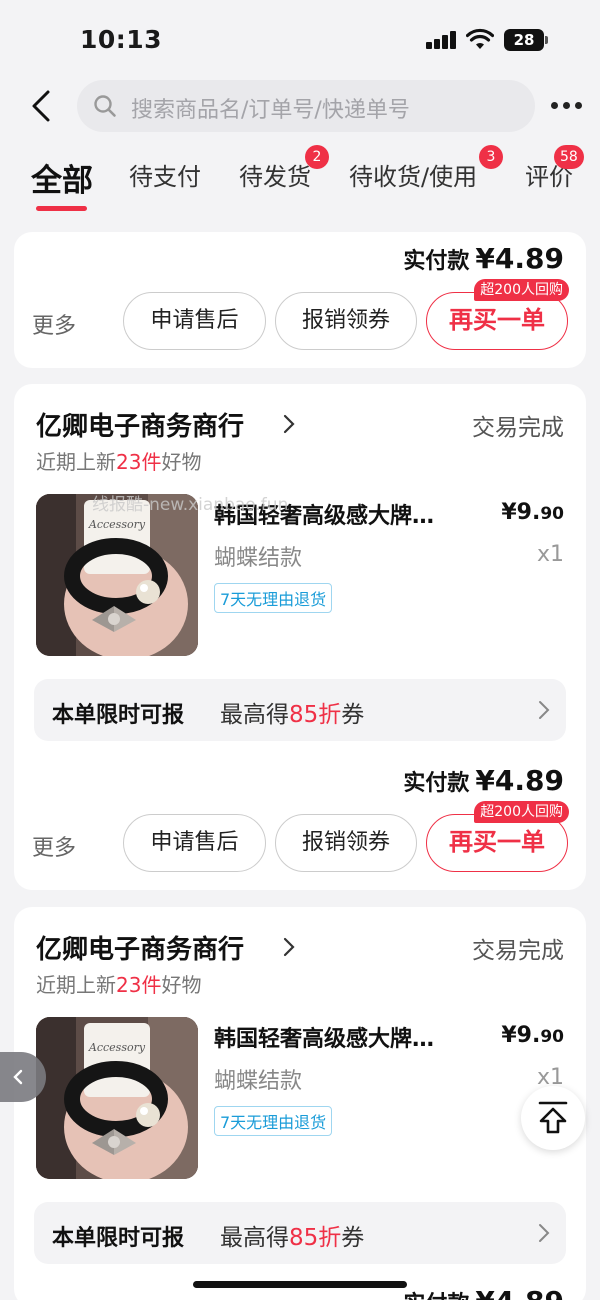  What do you see at coordinates (105, 106) in the screenshot?
I see `search-icon` at bounding box center [105, 106].